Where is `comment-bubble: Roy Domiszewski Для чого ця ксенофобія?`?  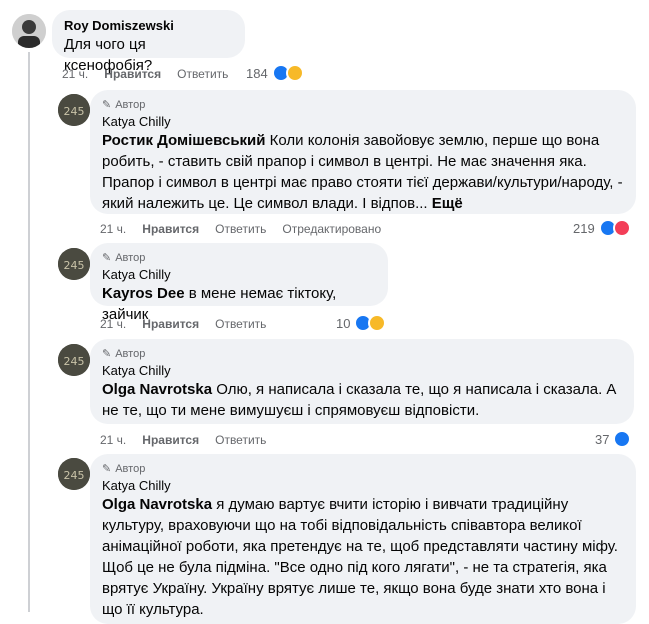
comment-bubble: Roy Domiszewski Для чого ця ксенофобія? is located at coordinates (148, 42).